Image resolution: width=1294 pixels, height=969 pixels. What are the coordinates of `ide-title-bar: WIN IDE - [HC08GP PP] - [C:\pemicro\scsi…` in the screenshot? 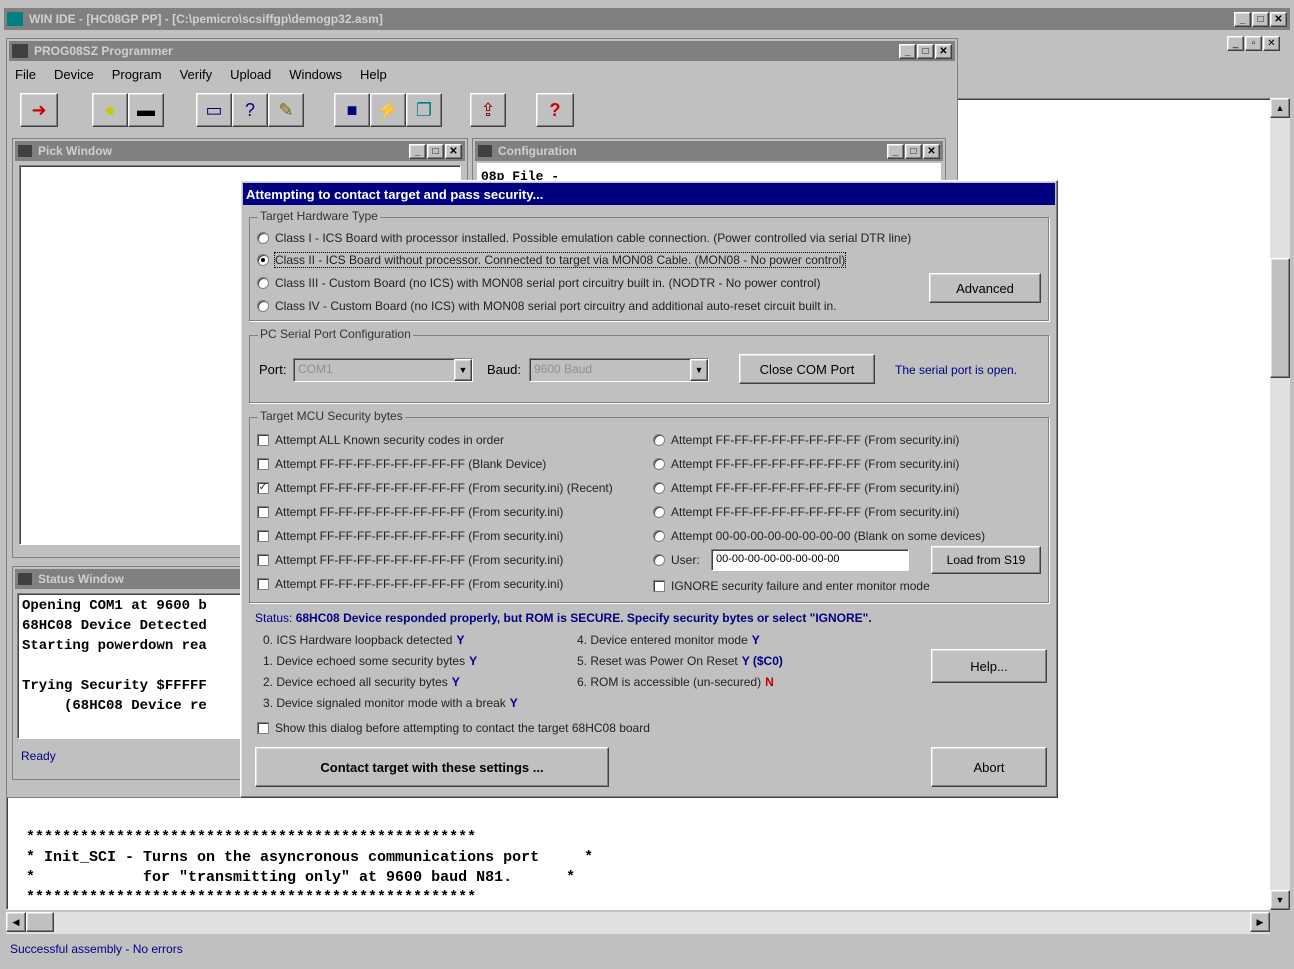 It's located at (647, 19).